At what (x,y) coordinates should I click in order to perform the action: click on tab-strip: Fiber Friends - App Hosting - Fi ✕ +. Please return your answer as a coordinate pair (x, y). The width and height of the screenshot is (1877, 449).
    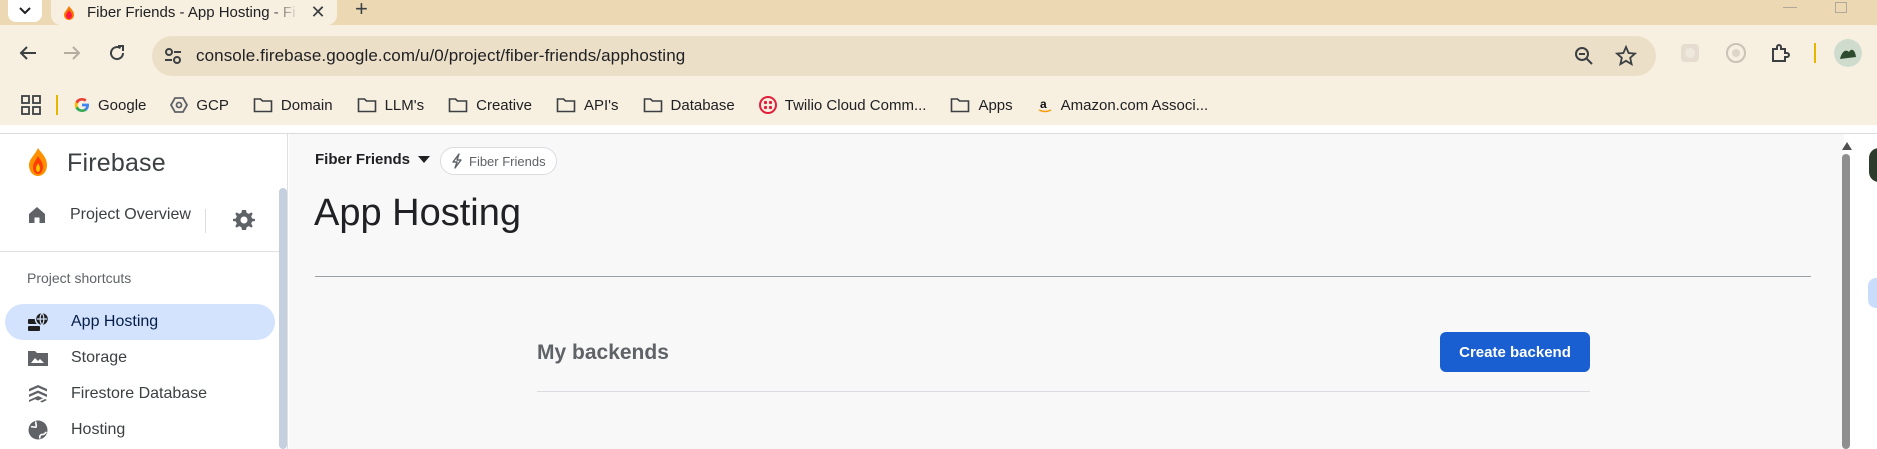
    Looking at the image, I should click on (938, 12).